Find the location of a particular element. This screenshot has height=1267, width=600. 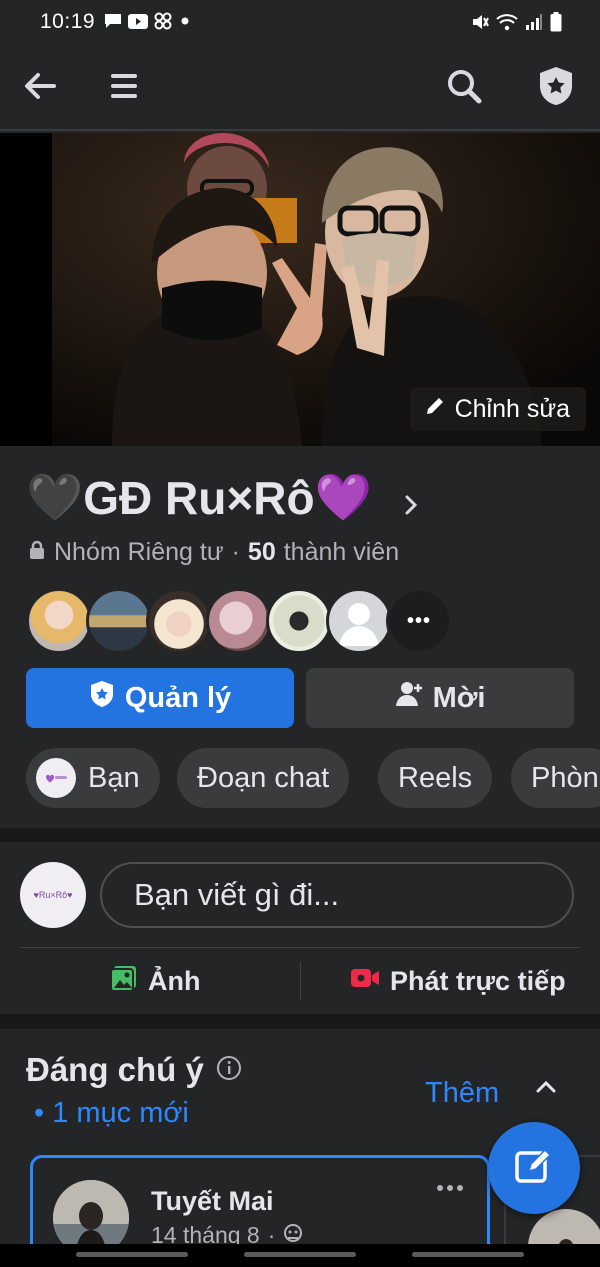

photo-label: Ảnh is located at coordinates (174, 980).